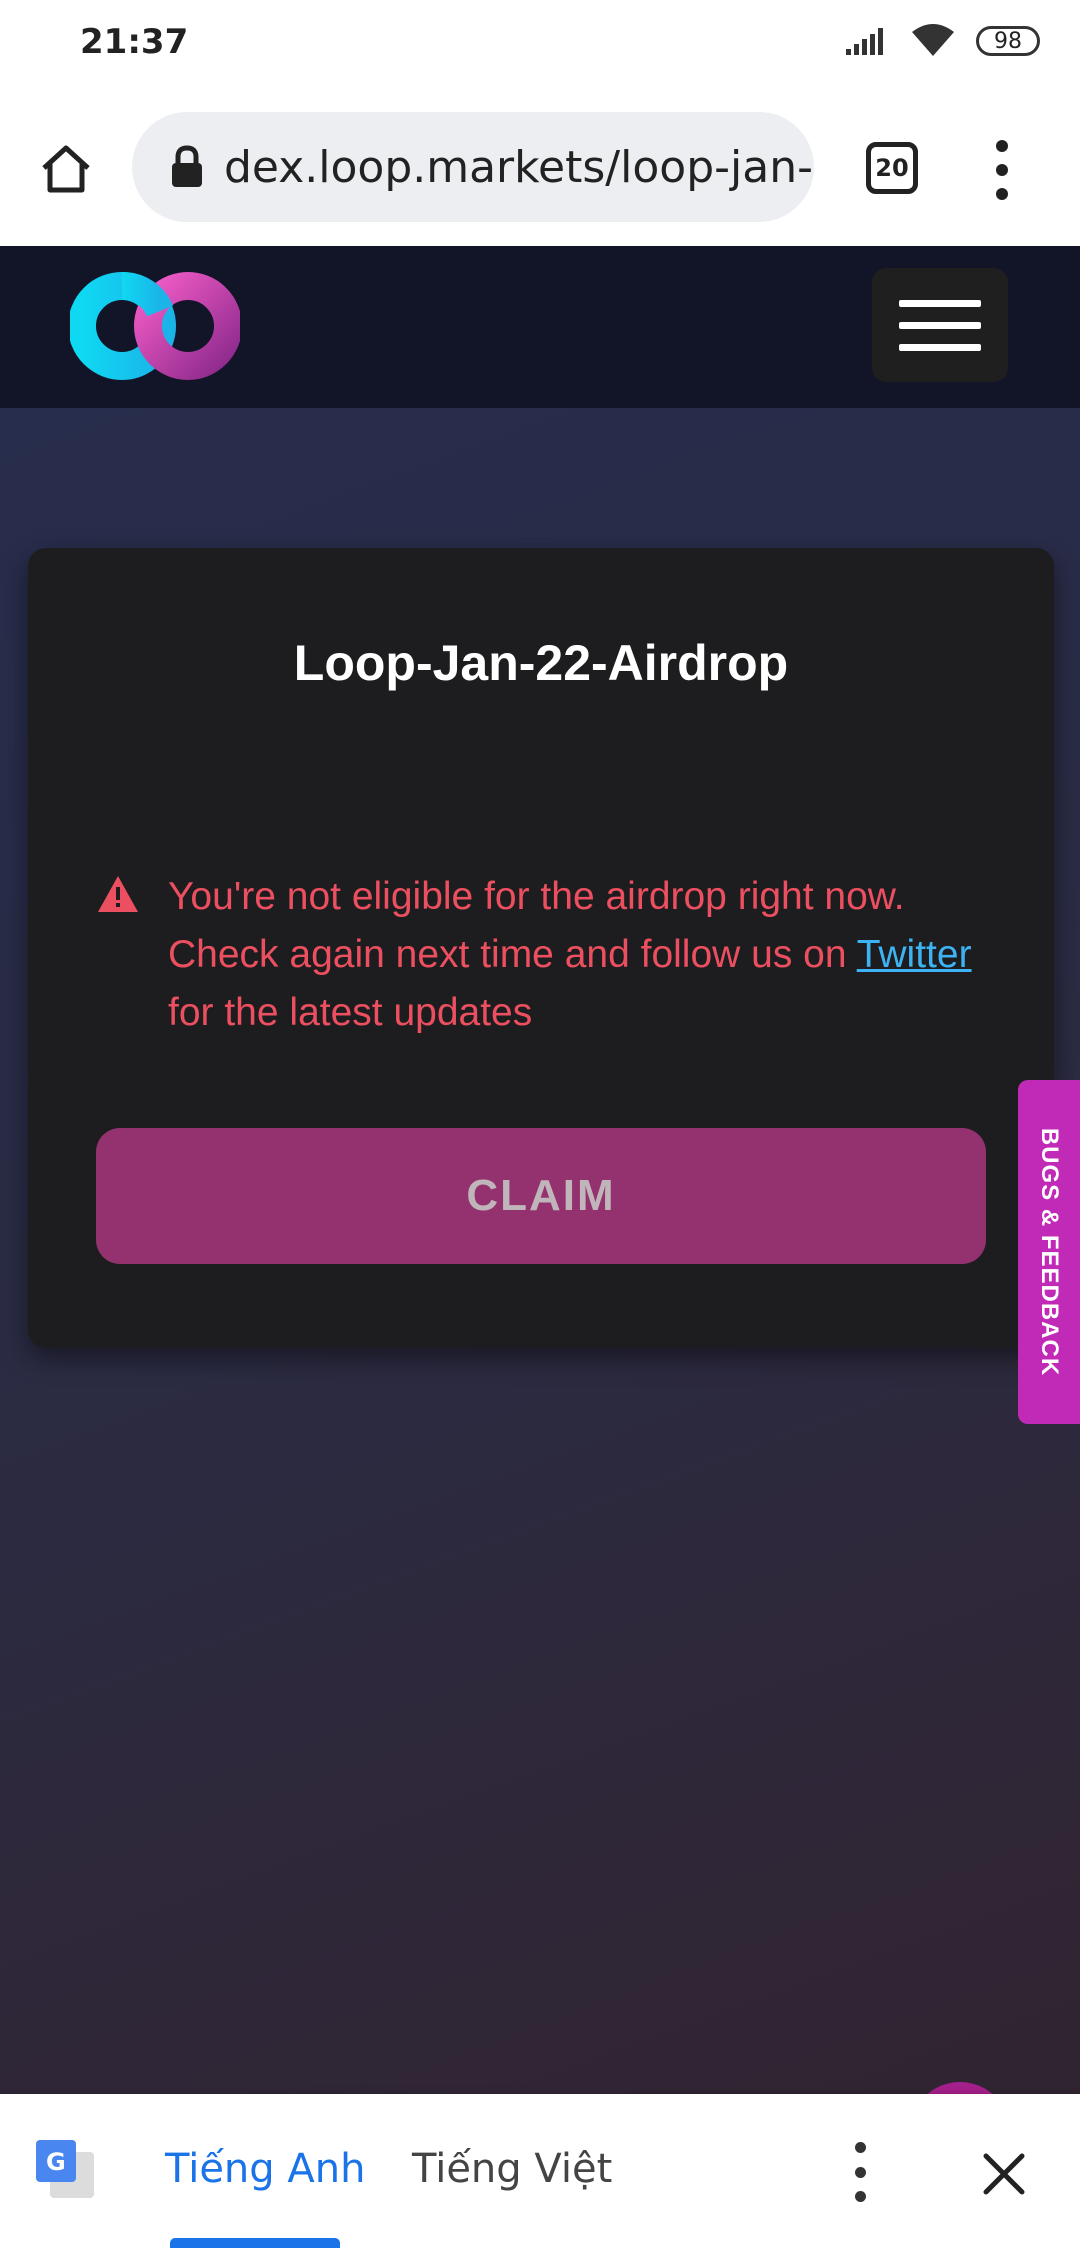 This screenshot has height=2248, width=1080. I want to click on url-bar: dex.loop.markets/loop-jan-2, so click(473, 167).